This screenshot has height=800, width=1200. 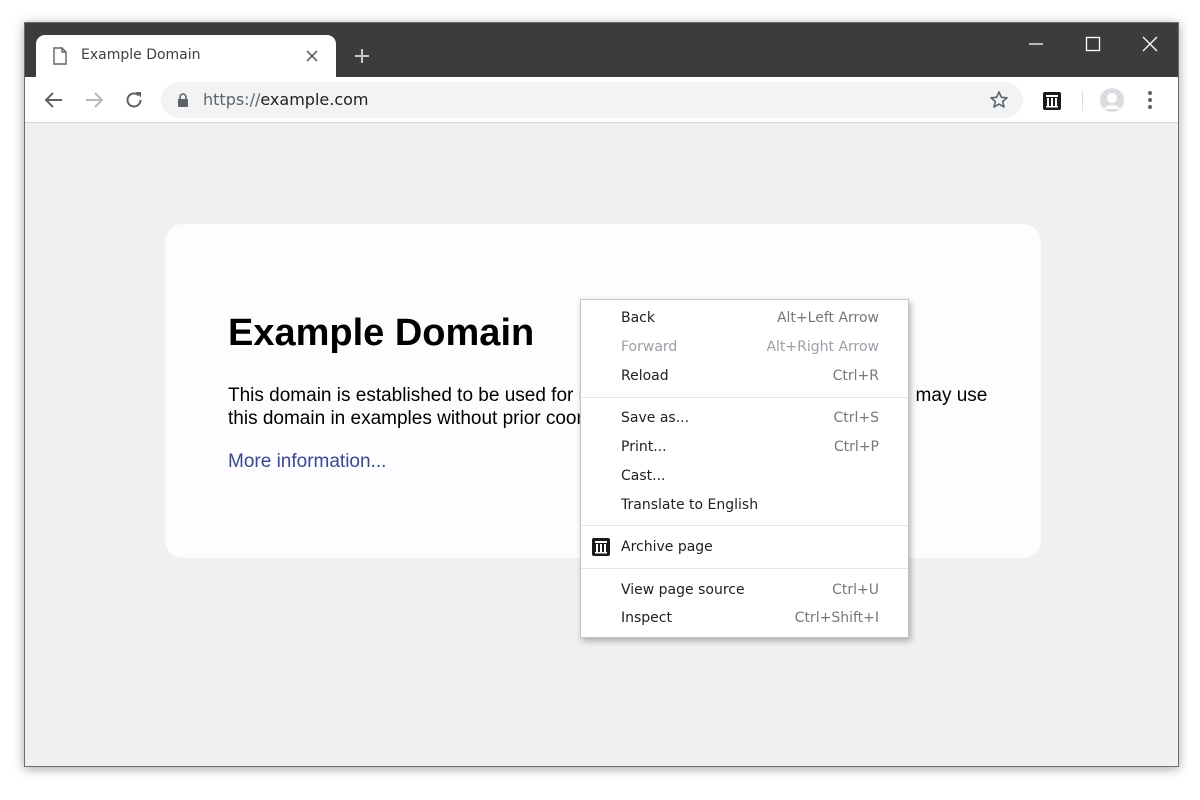 I want to click on maximize-icon, so click(x=1093, y=44).